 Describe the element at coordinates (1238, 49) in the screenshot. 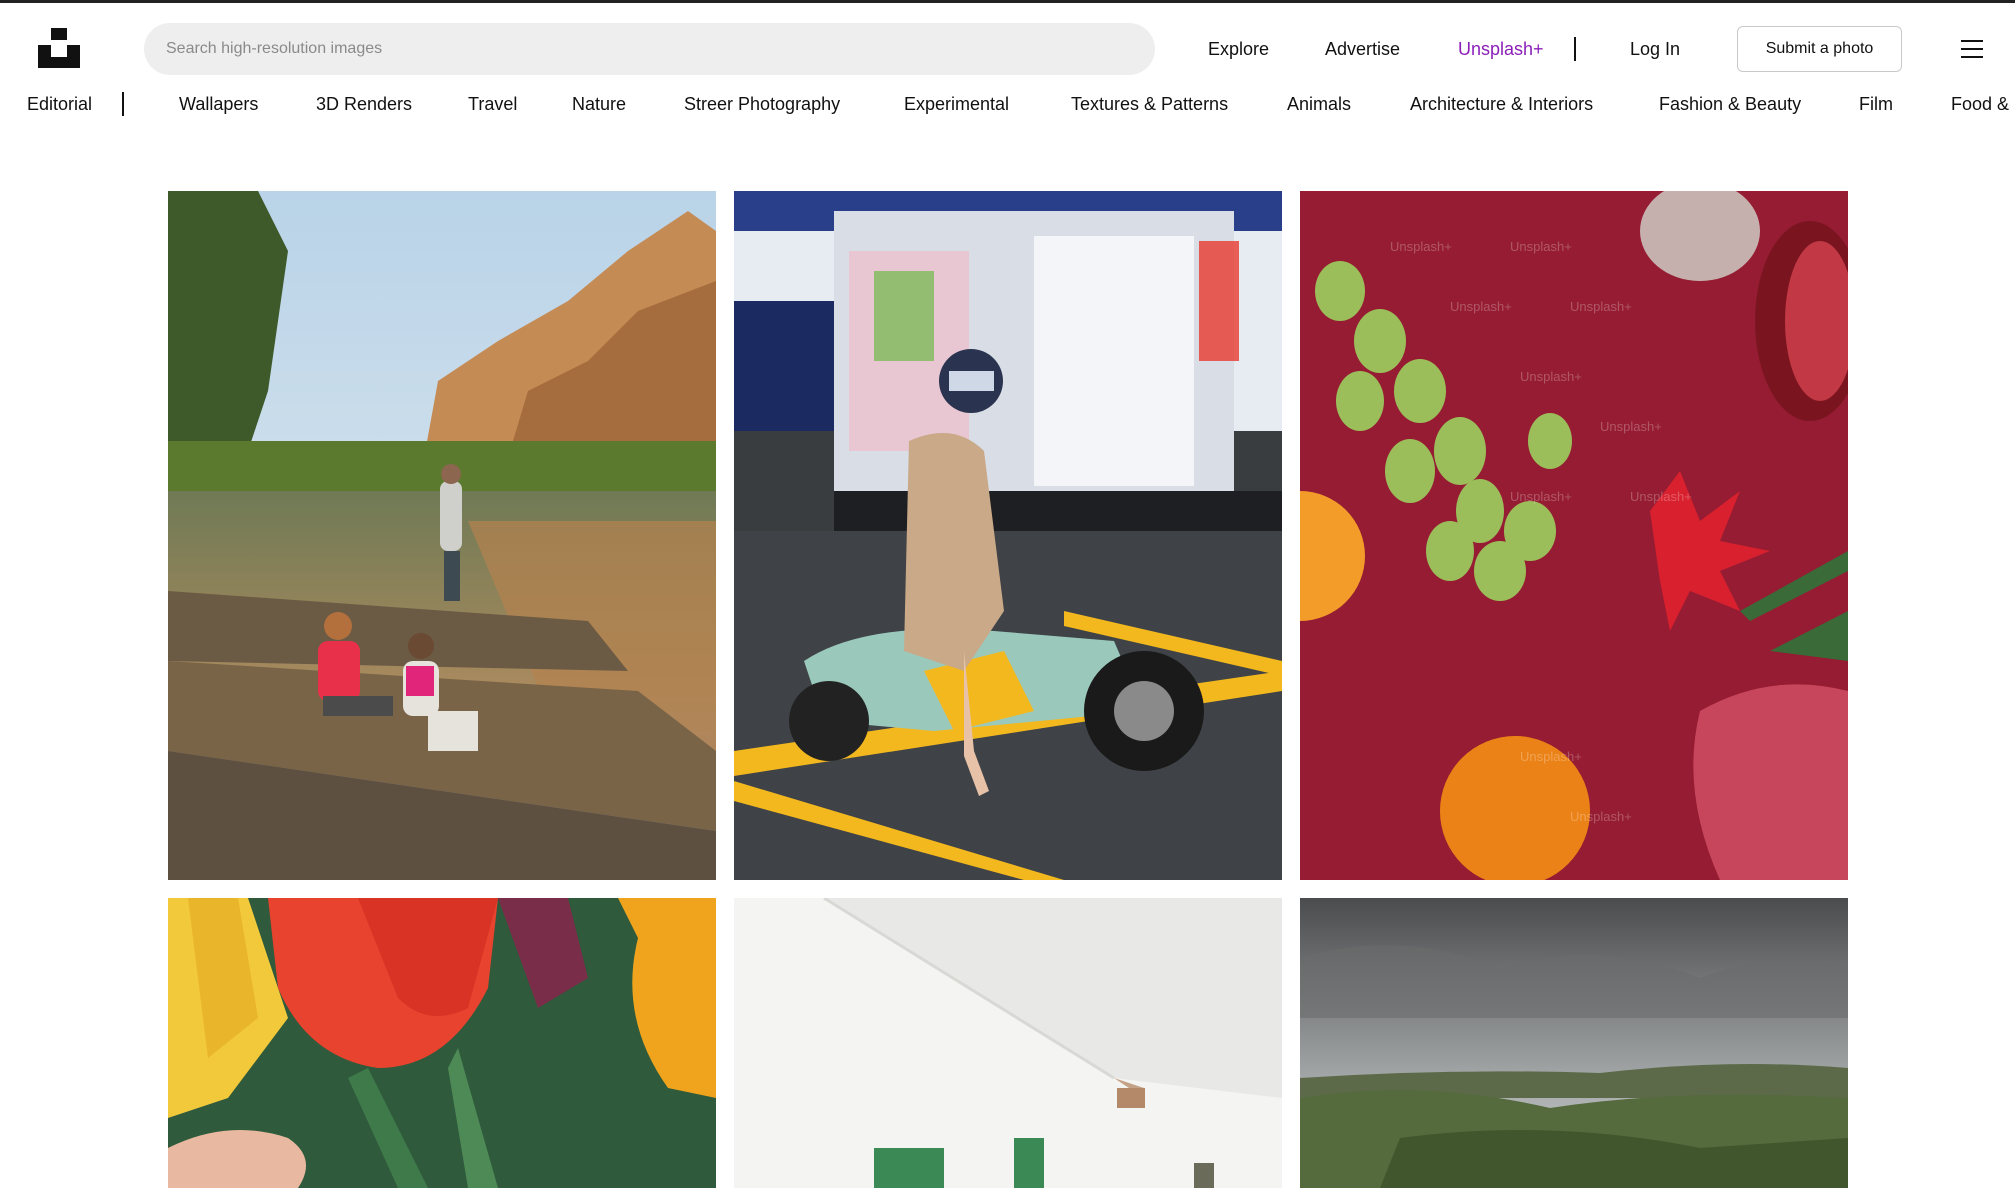

I see `nav-explore: Explore` at that location.